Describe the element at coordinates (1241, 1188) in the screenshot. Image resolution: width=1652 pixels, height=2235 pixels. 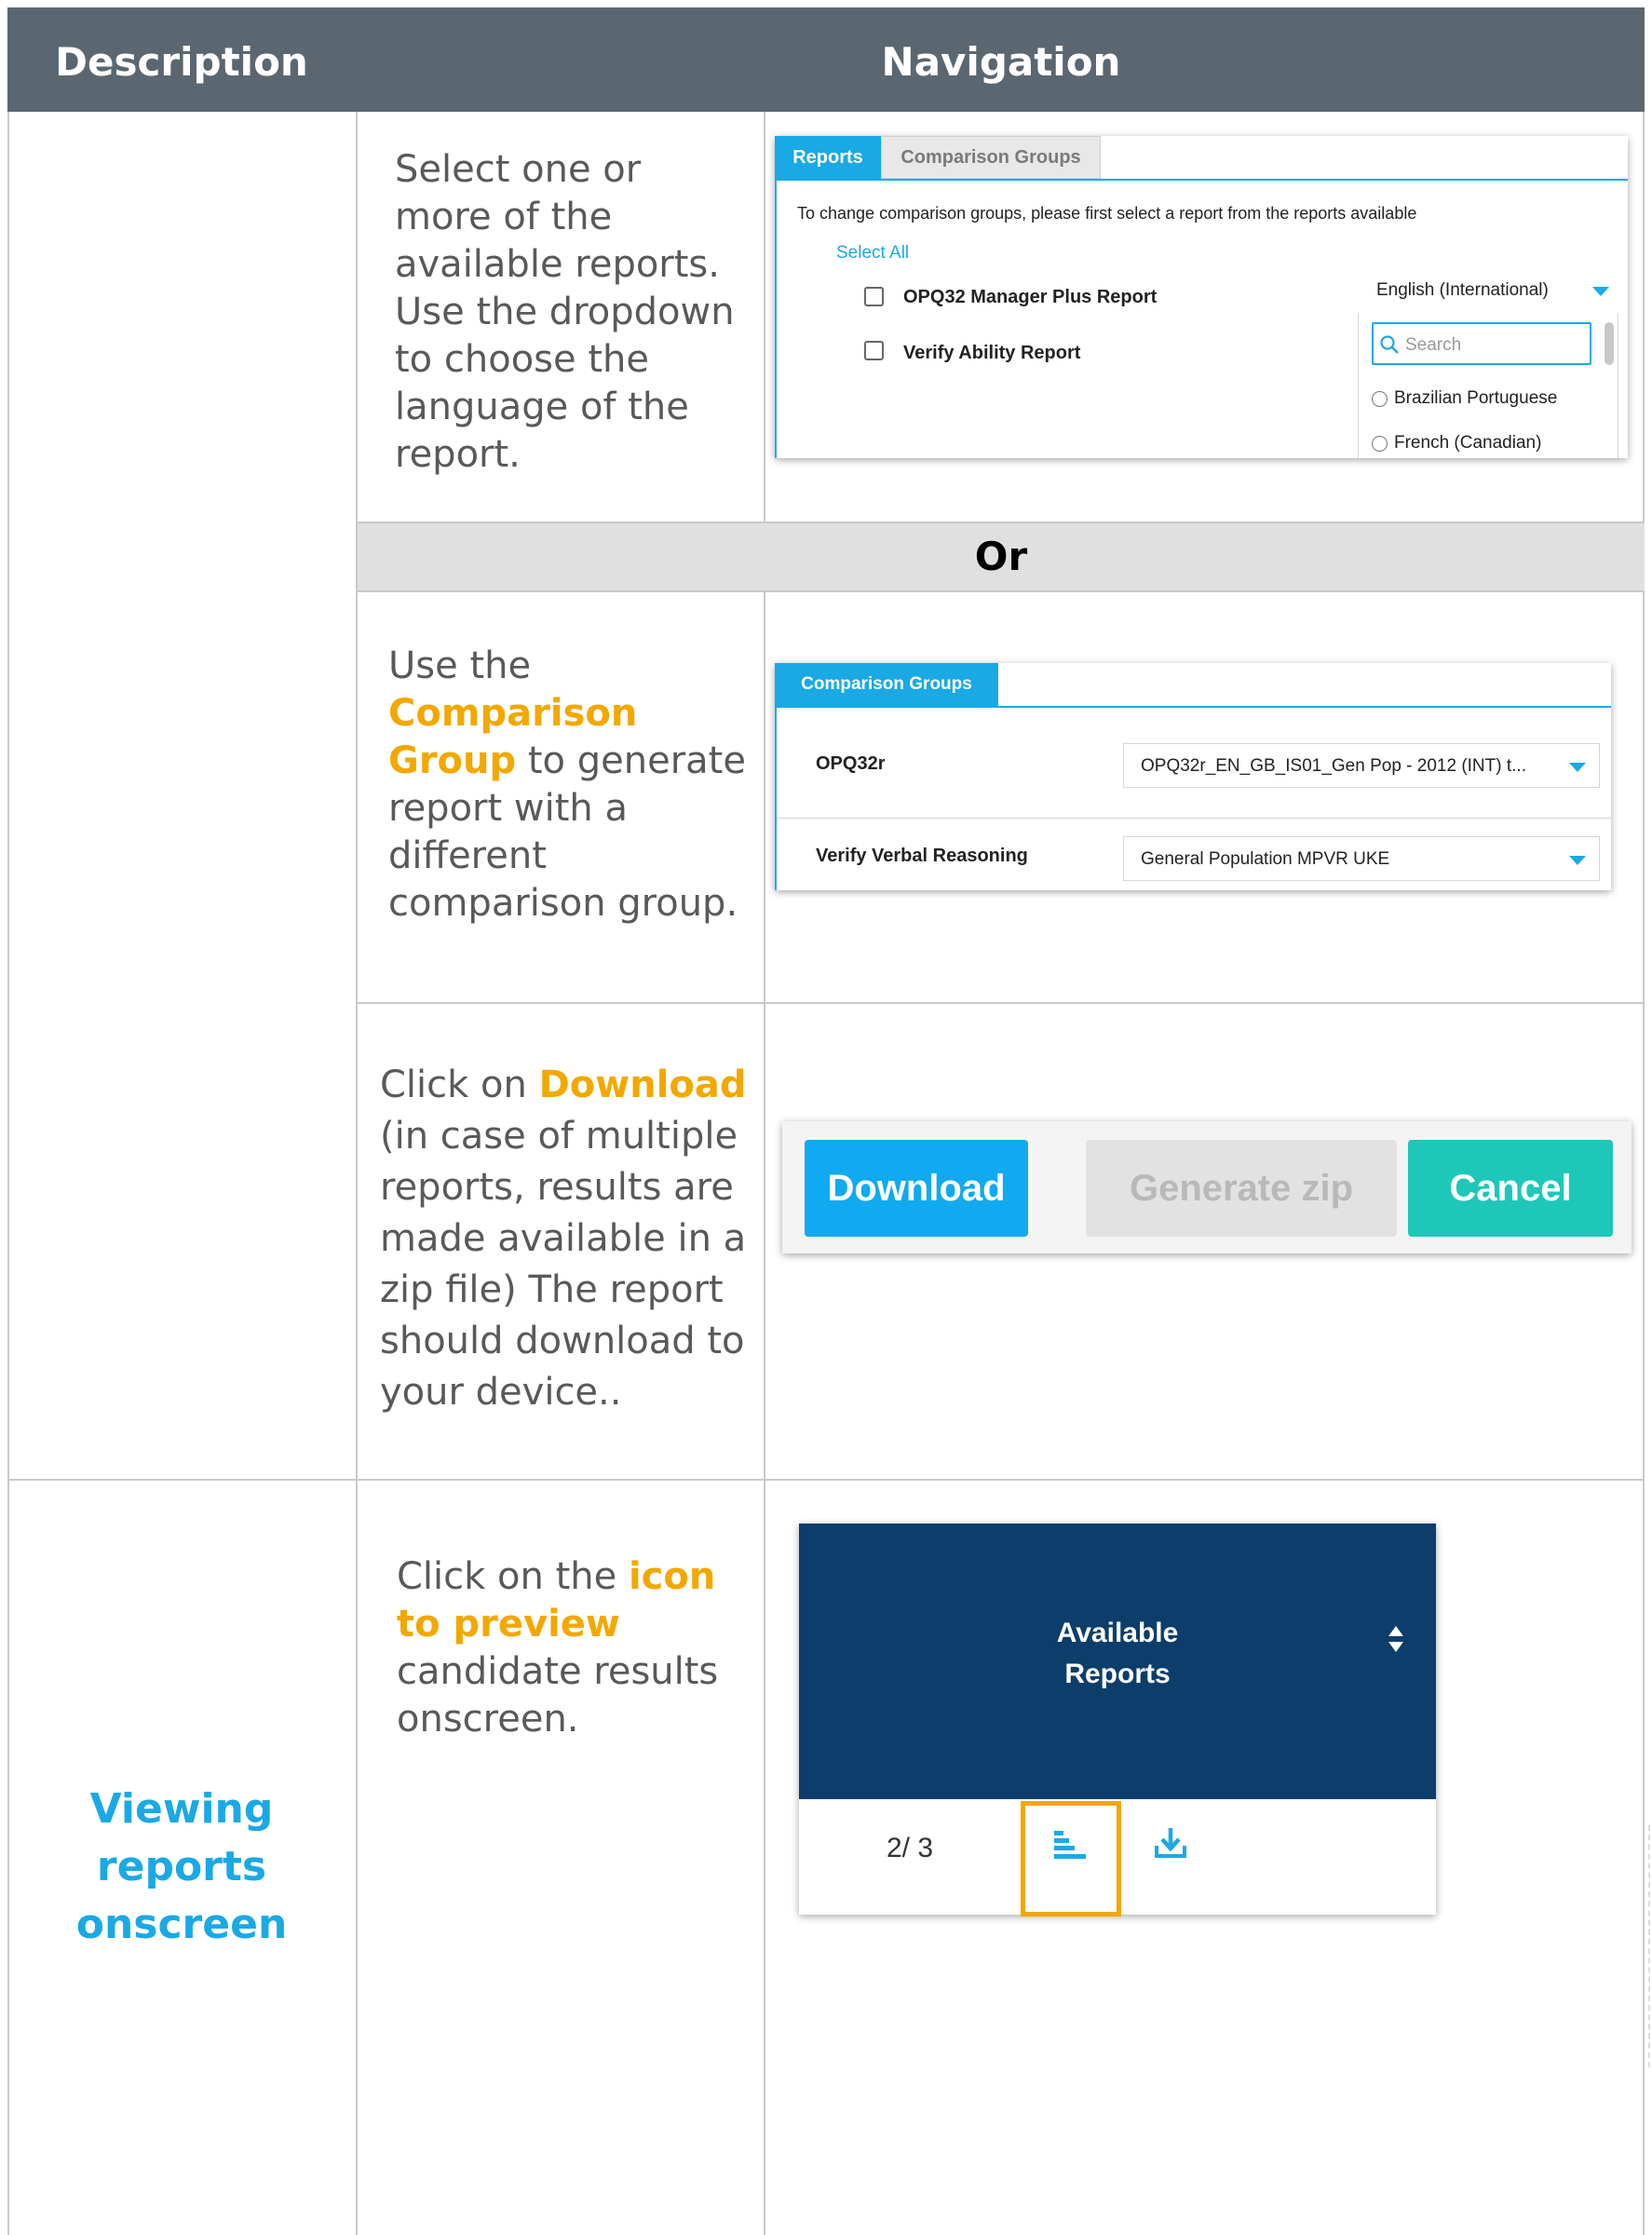
I see `generate-zip-button: Generate zip` at that location.